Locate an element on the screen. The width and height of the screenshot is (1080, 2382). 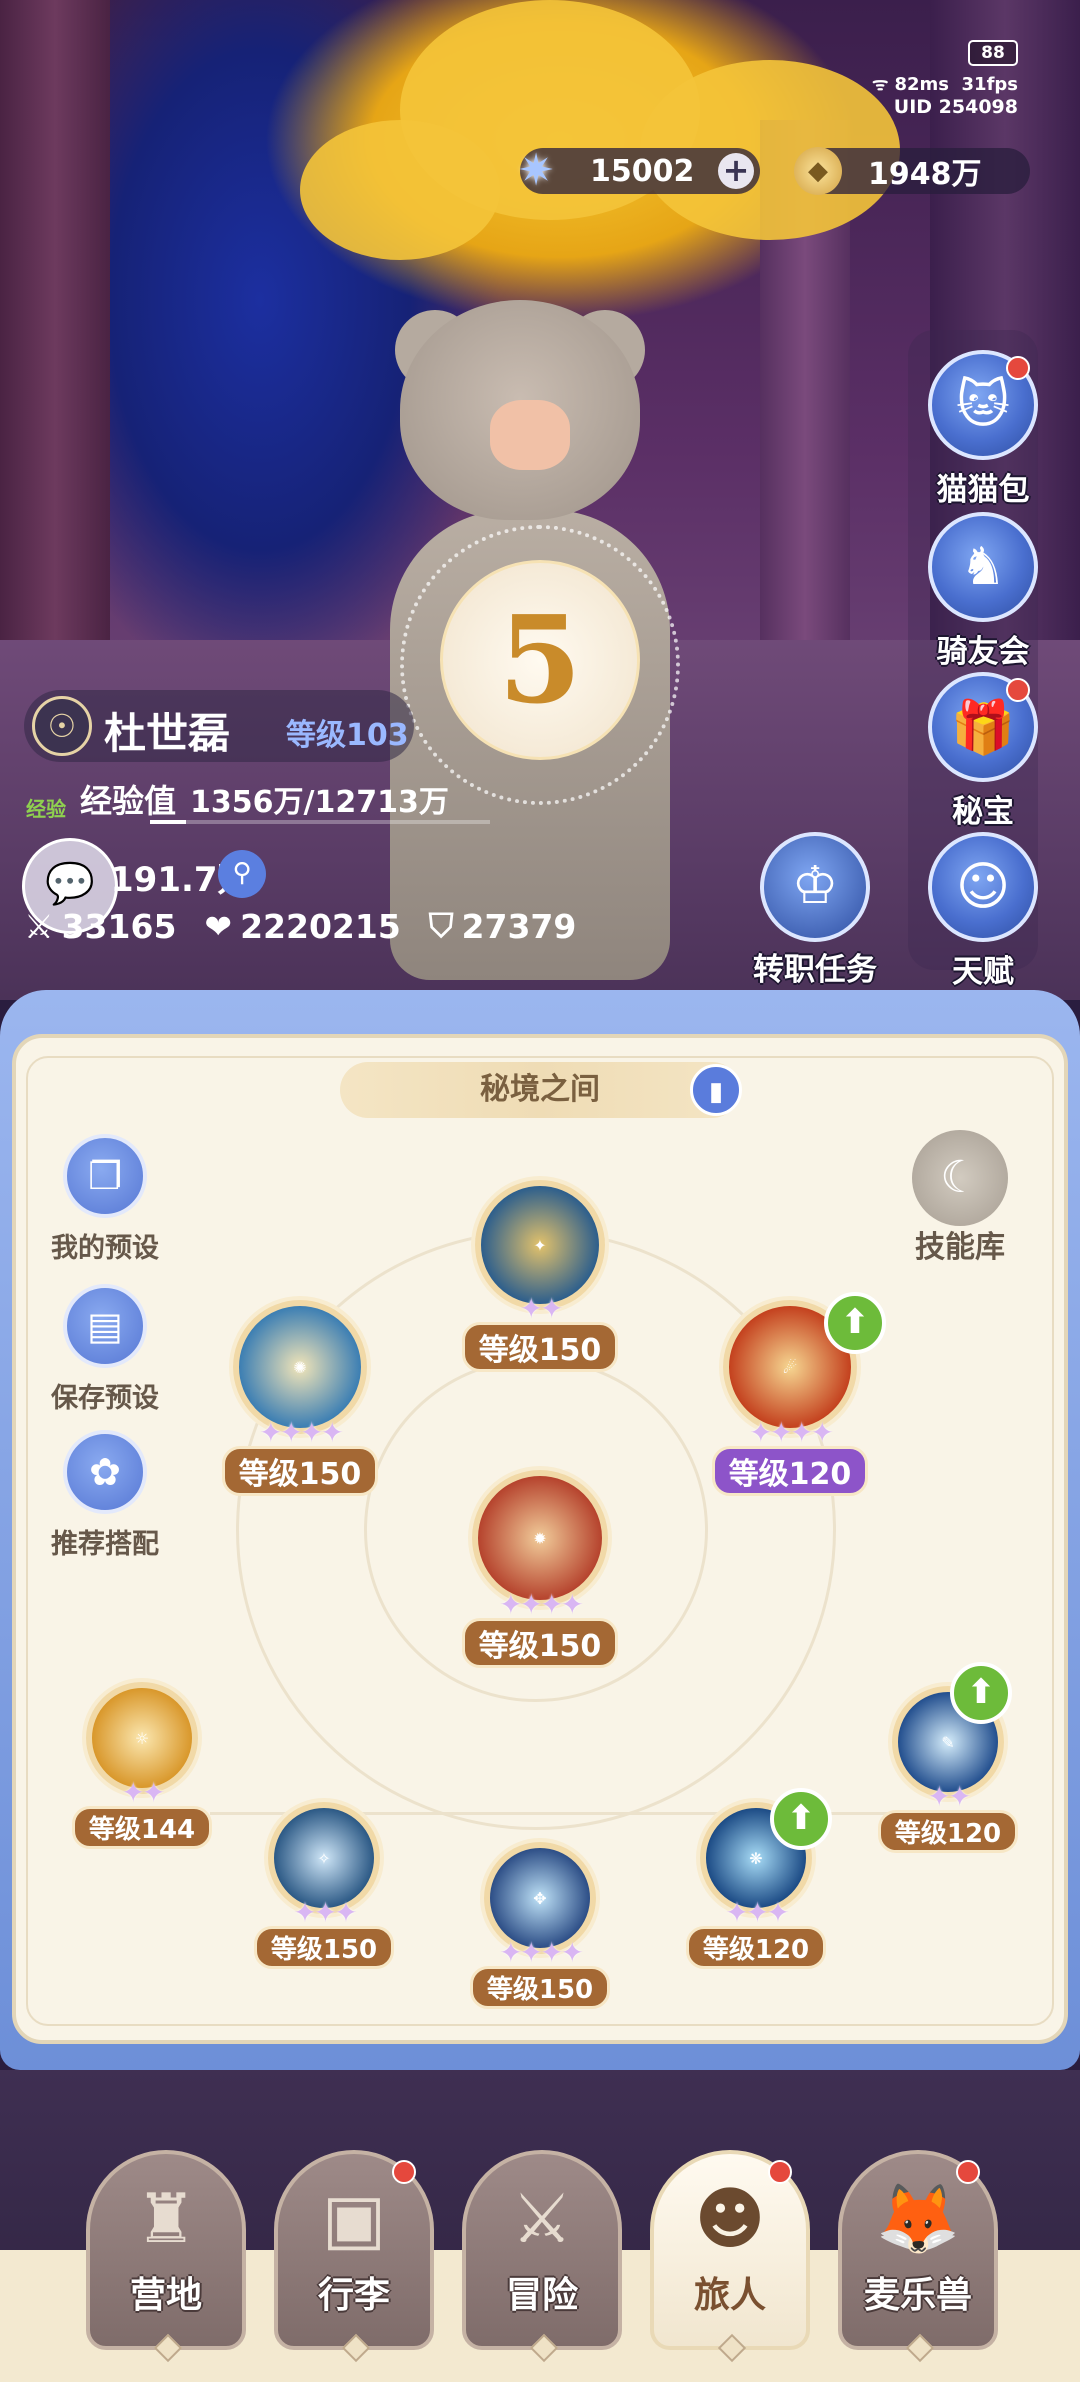
nav-camp: ♜ 营地 is located at coordinates (166, 2256).